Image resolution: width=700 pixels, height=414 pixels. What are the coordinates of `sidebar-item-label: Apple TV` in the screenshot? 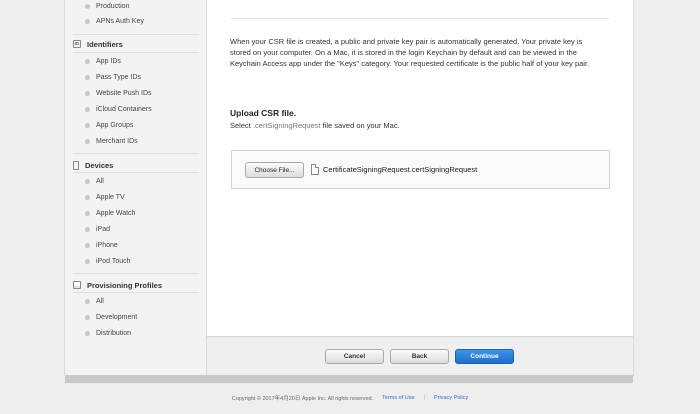 It's located at (110, 197).